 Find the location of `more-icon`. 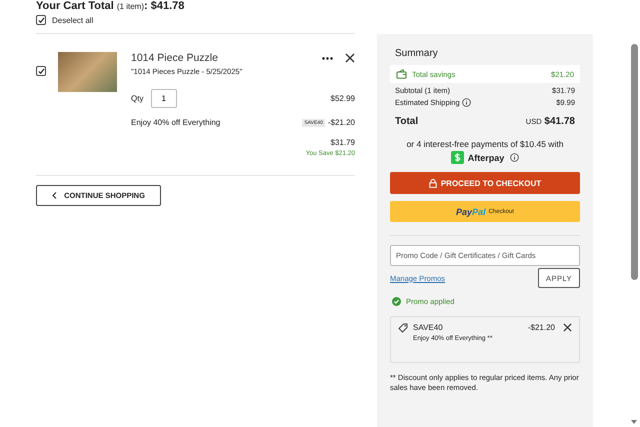

more-icon is located at coordinates (327, 58).